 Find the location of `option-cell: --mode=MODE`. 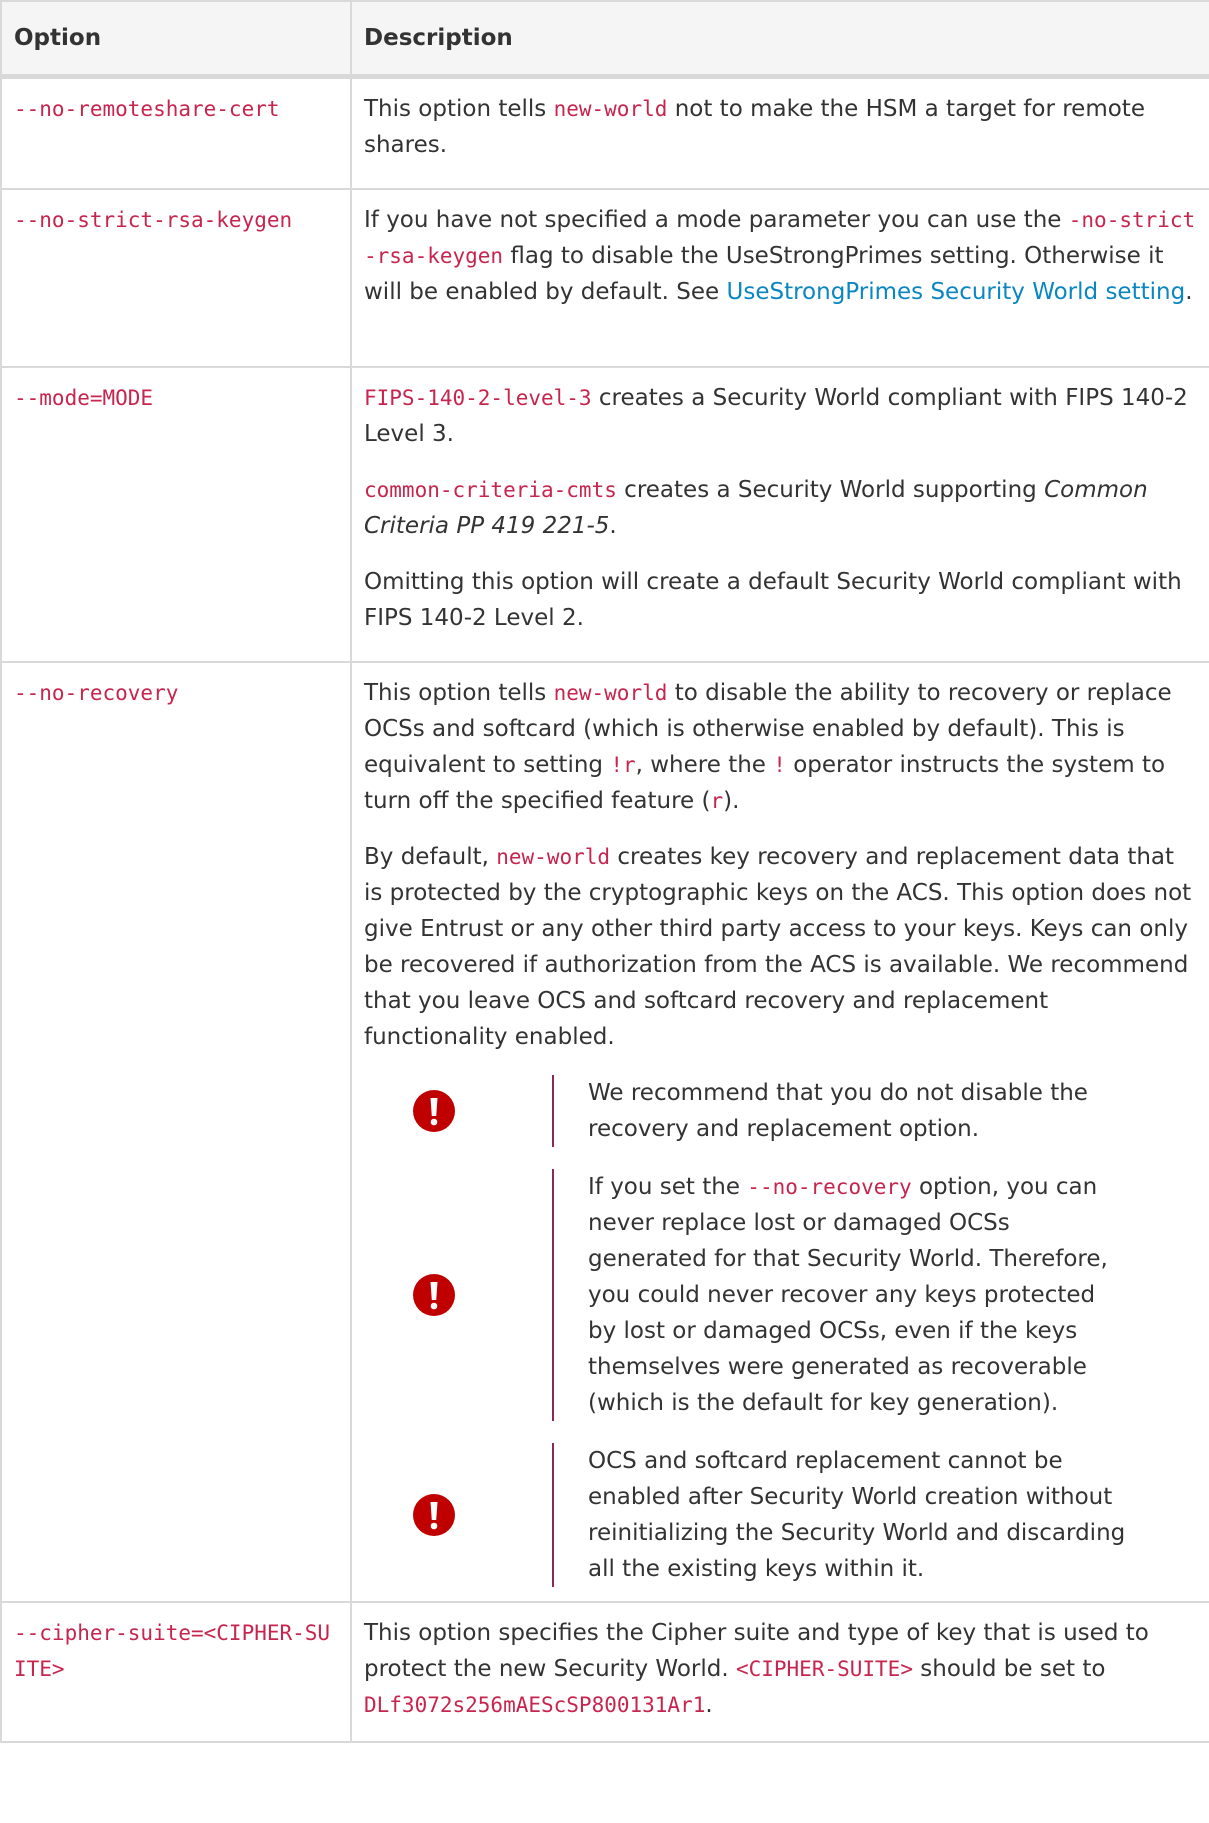

option-cell: --mode=MODE is located at coordinates (176, 514).